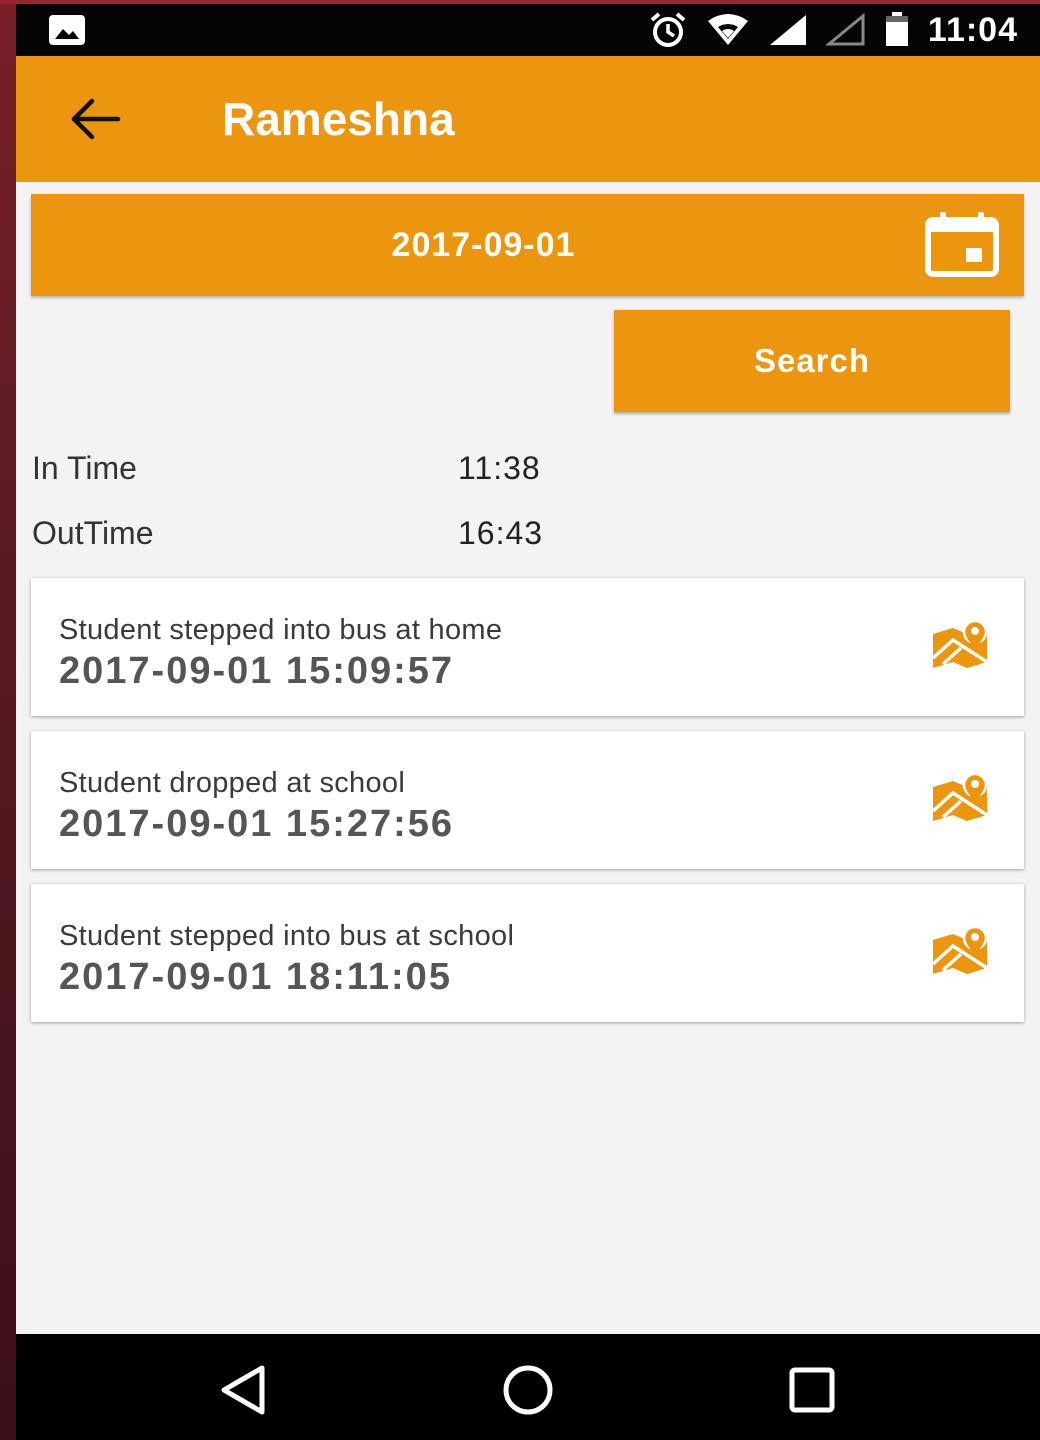  What do you see at coordinates (232, 783) in the screenshot?
I see `event-label: Student dropped at school` at bounding box center [232, 783].